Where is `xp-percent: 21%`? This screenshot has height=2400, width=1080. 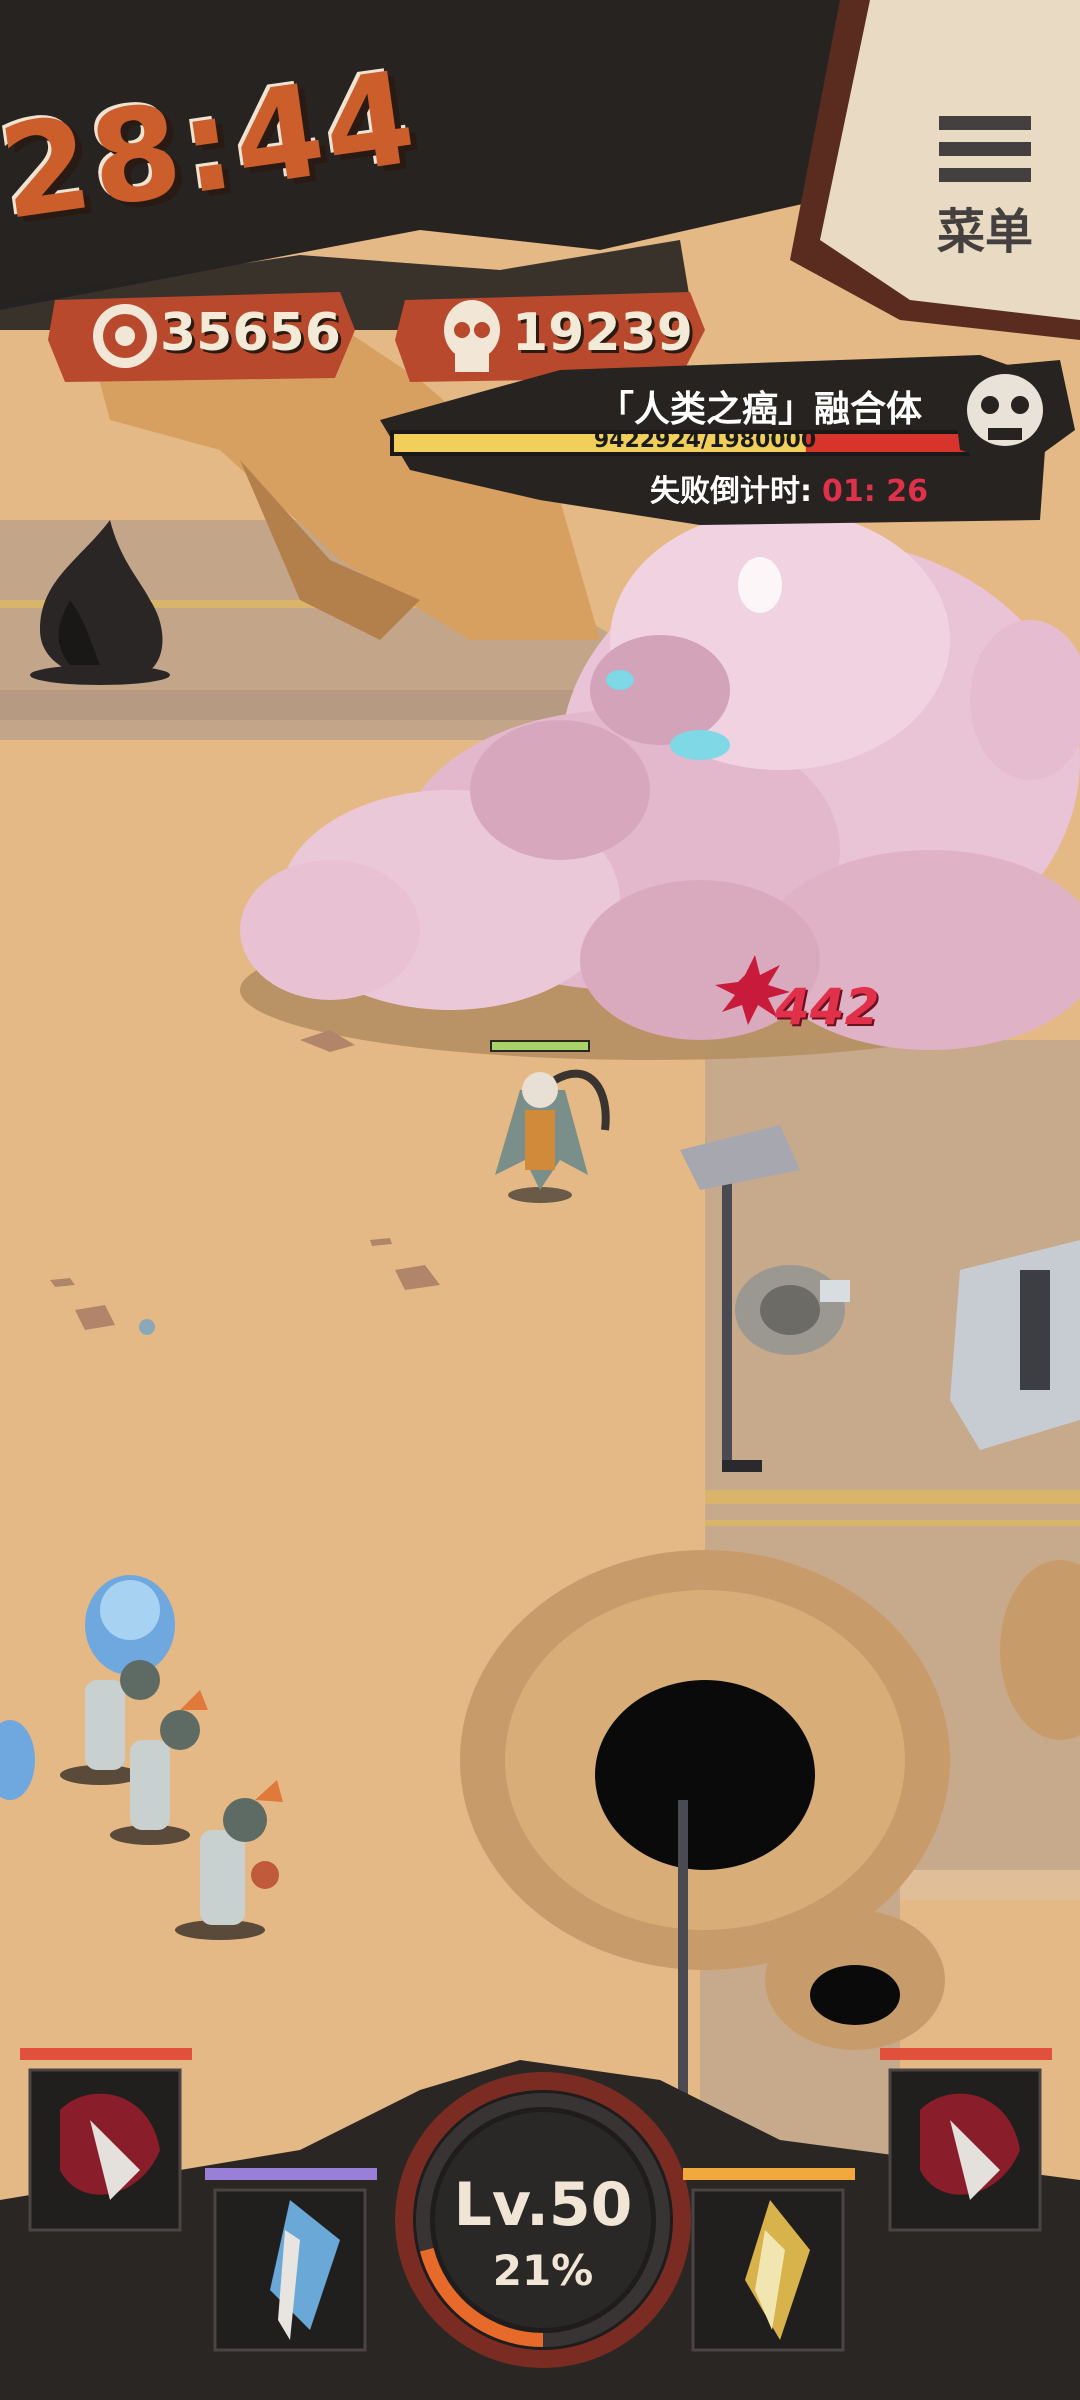
xp-percent: 21% is located at coordinates (543, 2270).